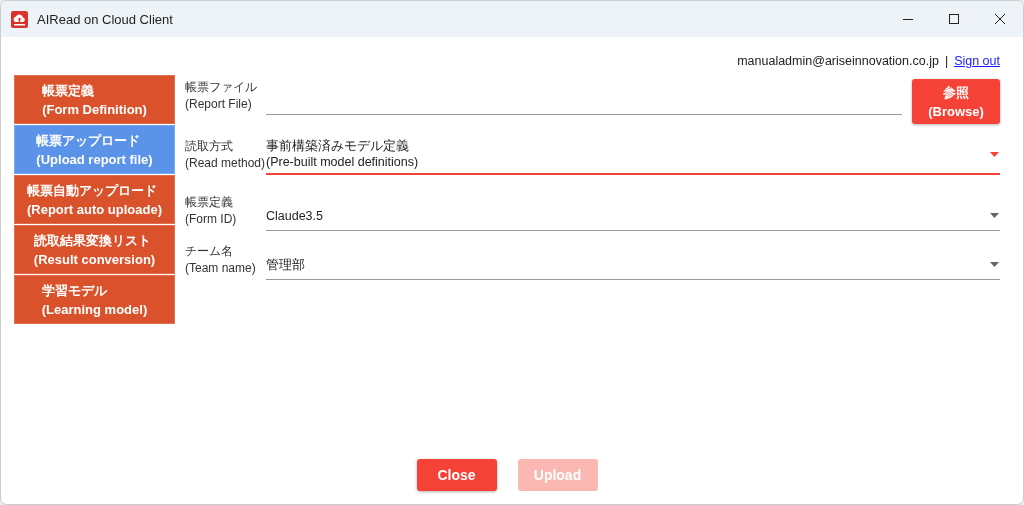  Describe the element at coordinates (94, 249) in the screenshot. I see `sidebar-item: 読取結果変換リスト (Result conversion)` at that location.